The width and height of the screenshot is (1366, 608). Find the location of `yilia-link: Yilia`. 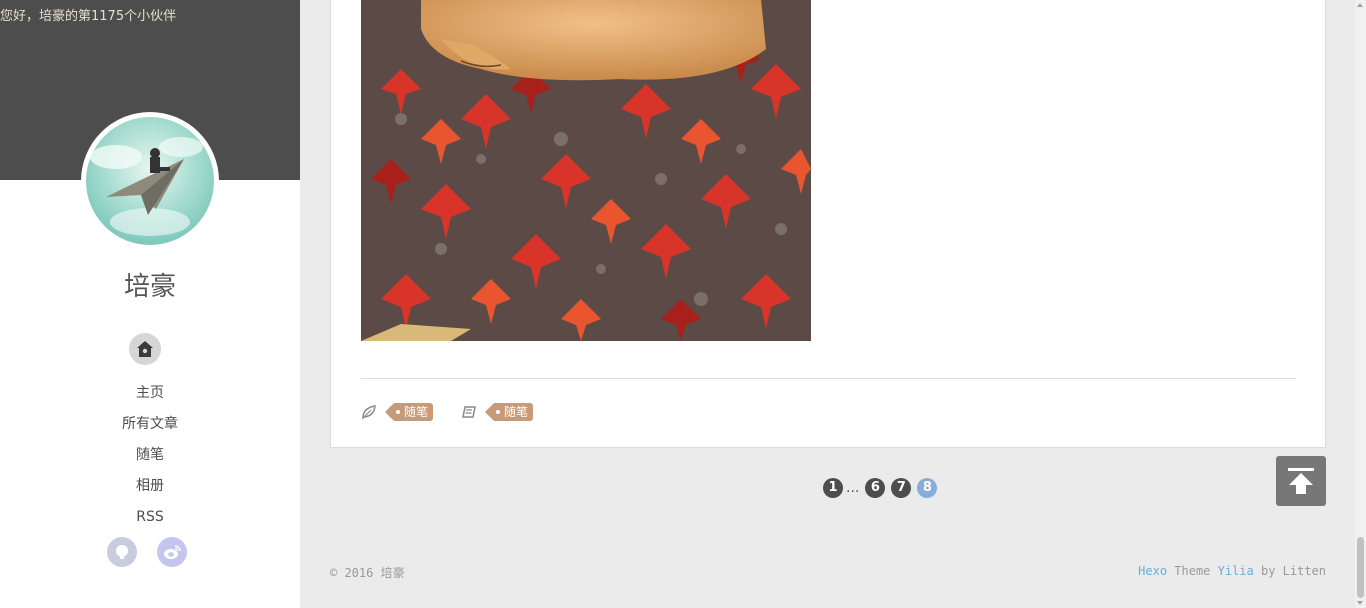

yilia-link: Yilia is located at coordinates (1236, 571).